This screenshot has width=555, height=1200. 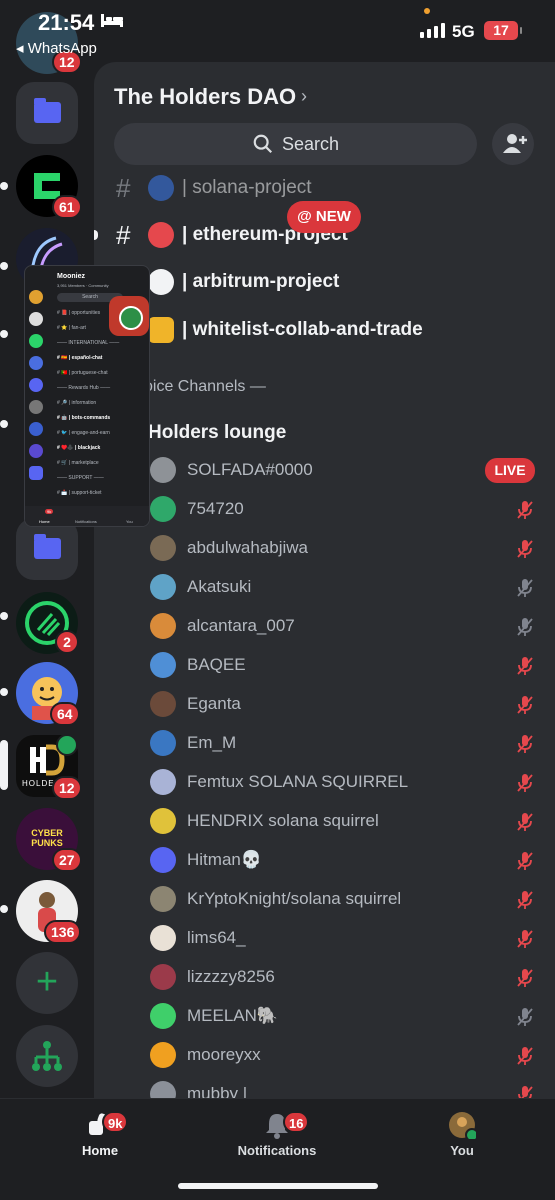 I want to click on tab-notifications: 16 Notifications, so click(x=277, y=1134).